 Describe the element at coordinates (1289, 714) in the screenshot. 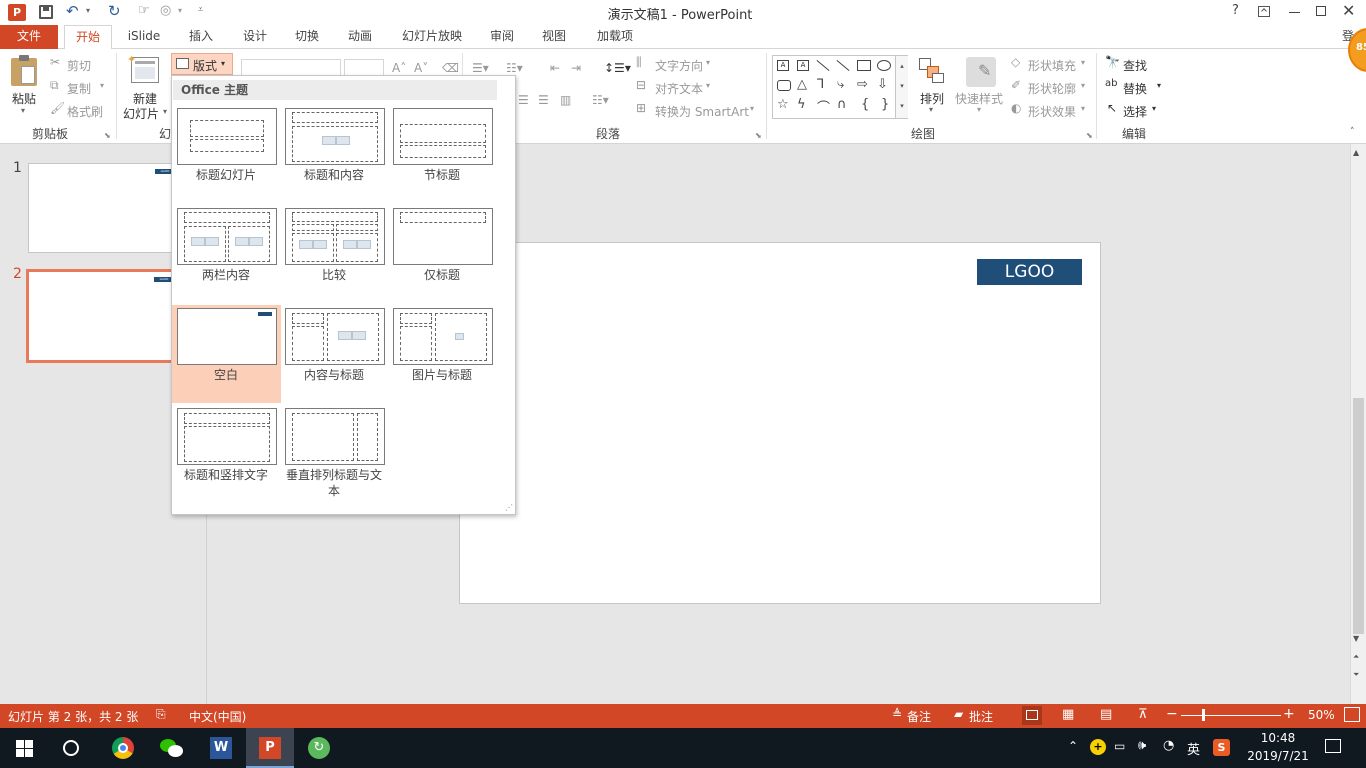

I see `zoom-in-button: +` at that location.